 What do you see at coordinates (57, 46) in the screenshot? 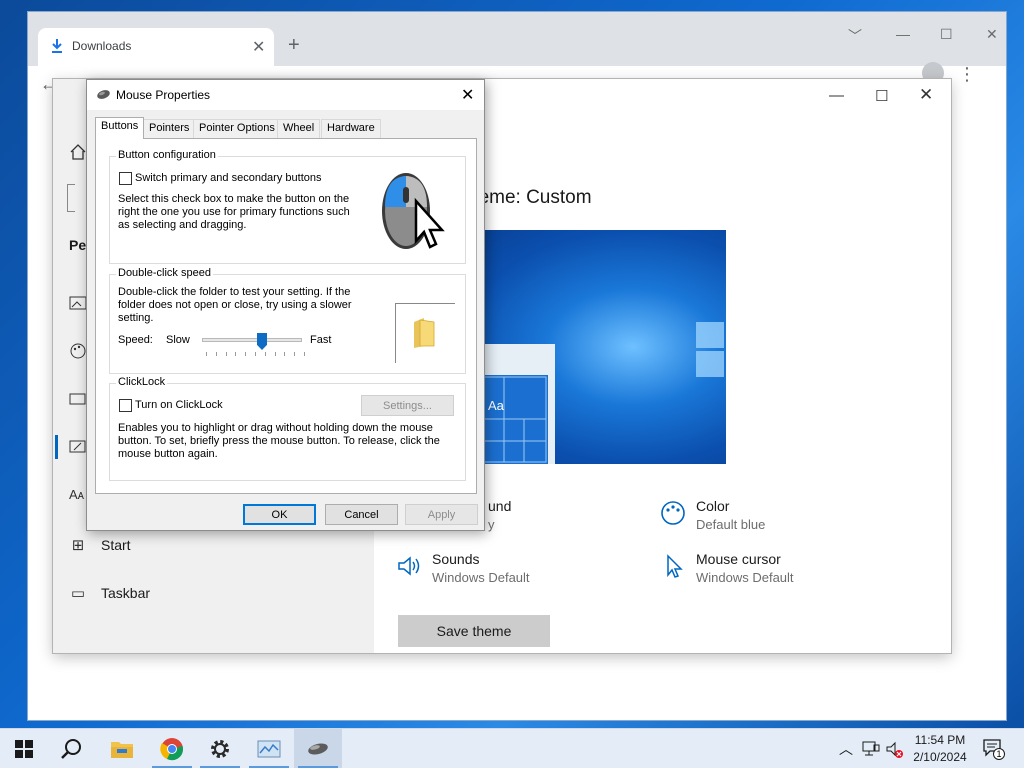
I see `download-icon` at bounding box center [57, 46].